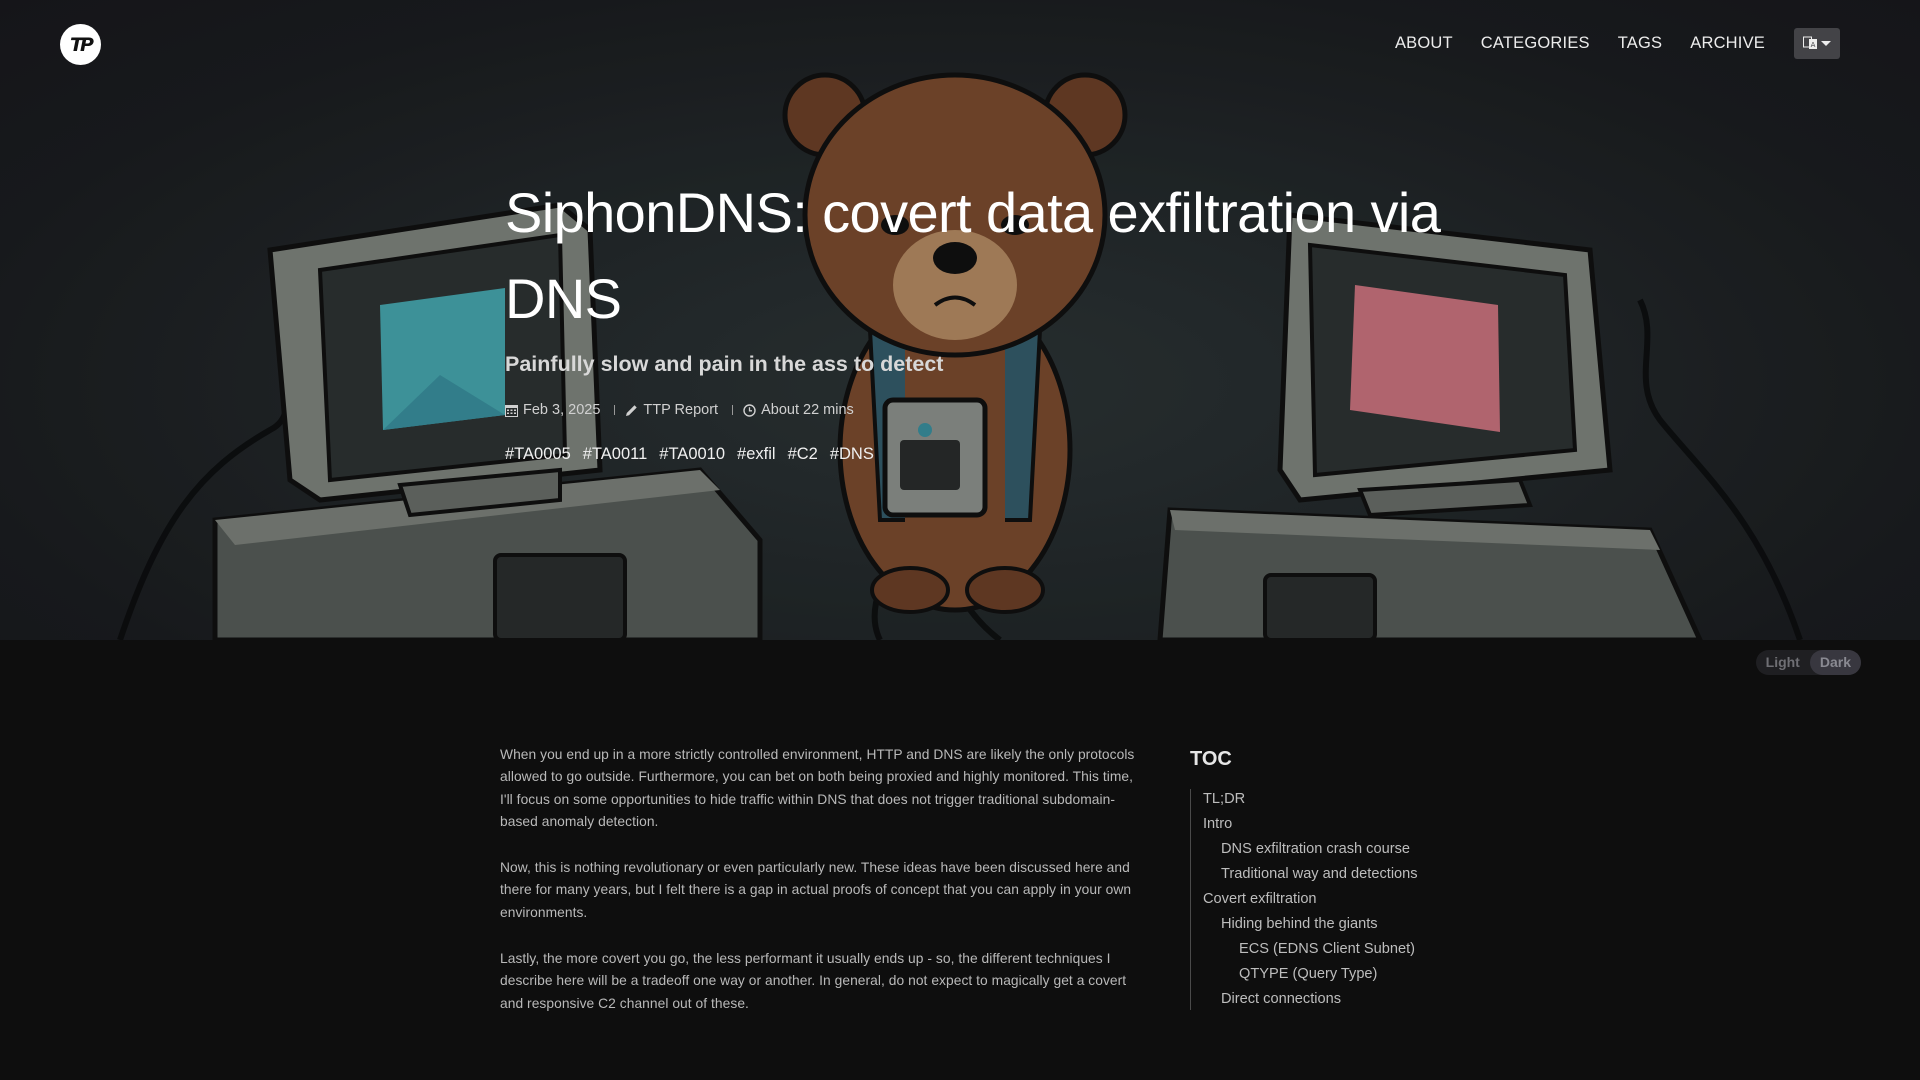 The height and width of the screenshot is (1080, 1920). I want to click on pencil-icon, so click(632, 410).